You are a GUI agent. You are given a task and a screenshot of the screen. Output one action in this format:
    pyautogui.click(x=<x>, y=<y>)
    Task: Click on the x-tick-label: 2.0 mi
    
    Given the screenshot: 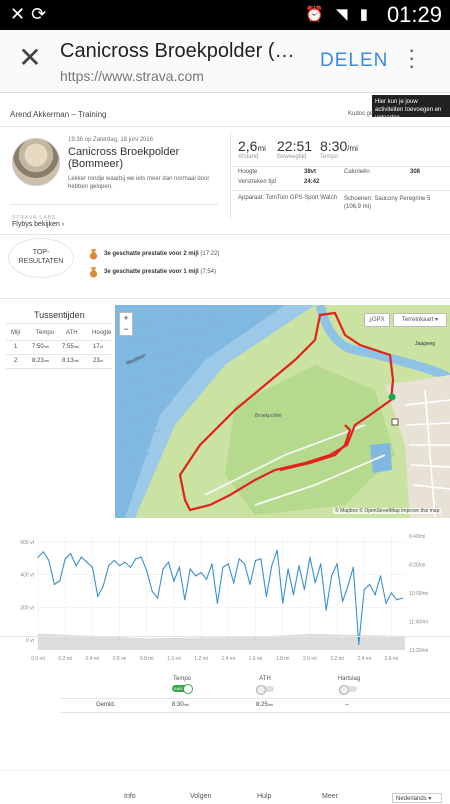 What is the action you would take?
    pyautogui.click(x=310, y=659)
    